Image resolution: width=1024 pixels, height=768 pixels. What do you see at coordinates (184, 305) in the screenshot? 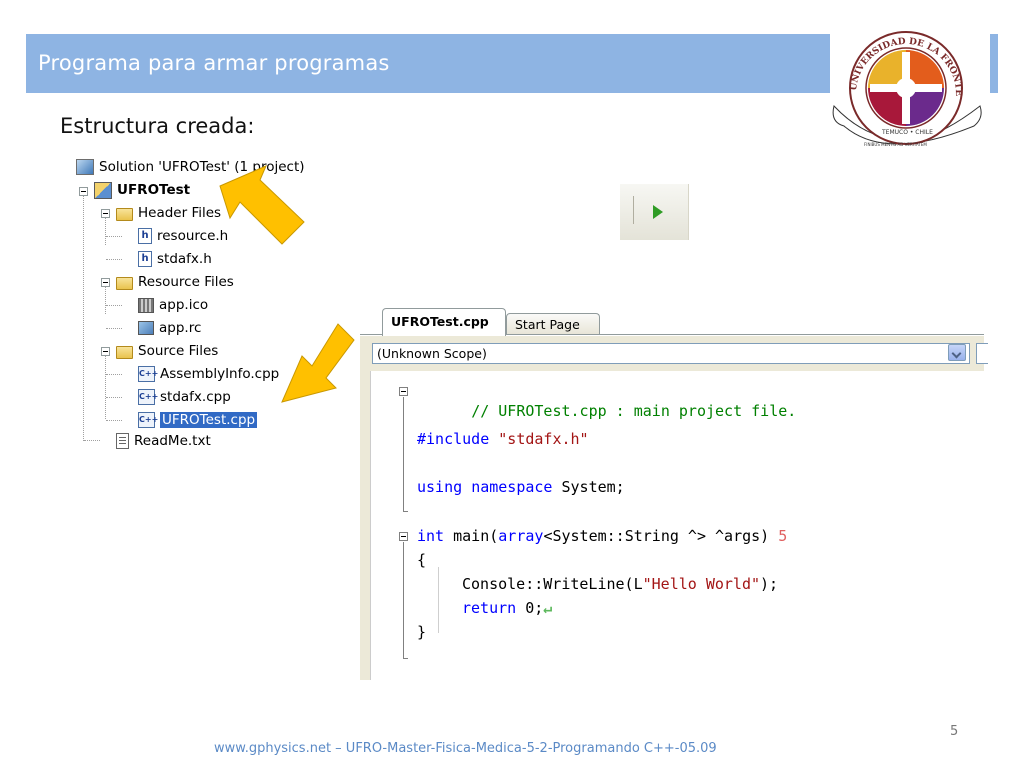
I see `tree-item-label: app.ico` at bounding box center [184, 305].